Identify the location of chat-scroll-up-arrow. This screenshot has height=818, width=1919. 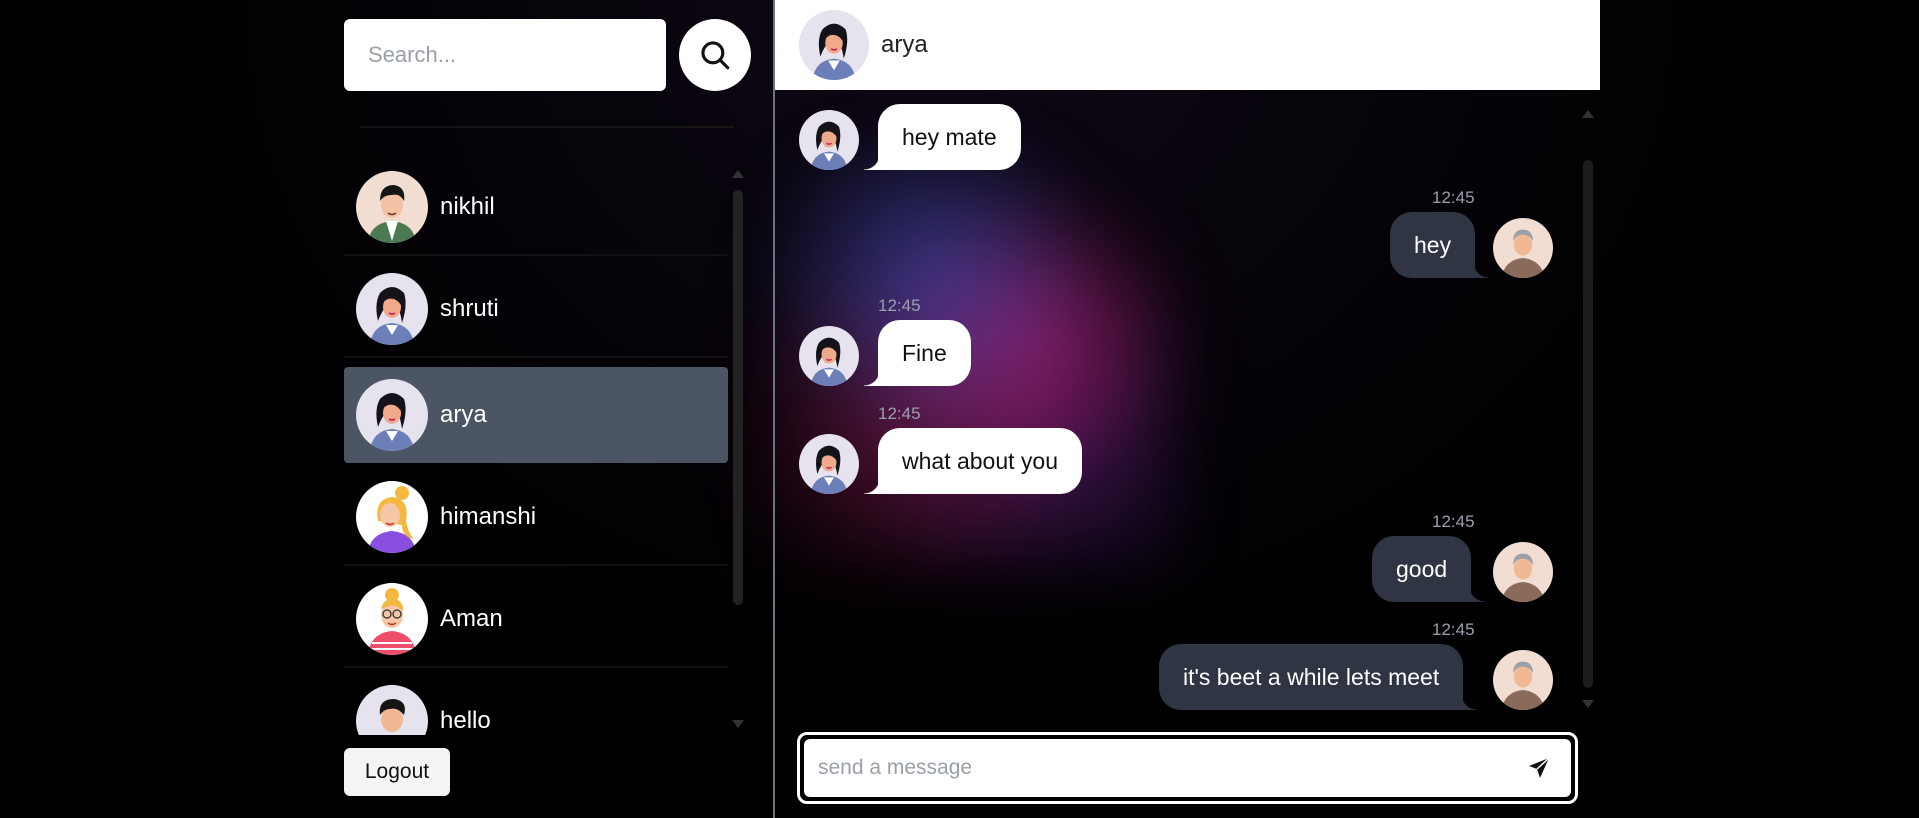
(1588, 114).